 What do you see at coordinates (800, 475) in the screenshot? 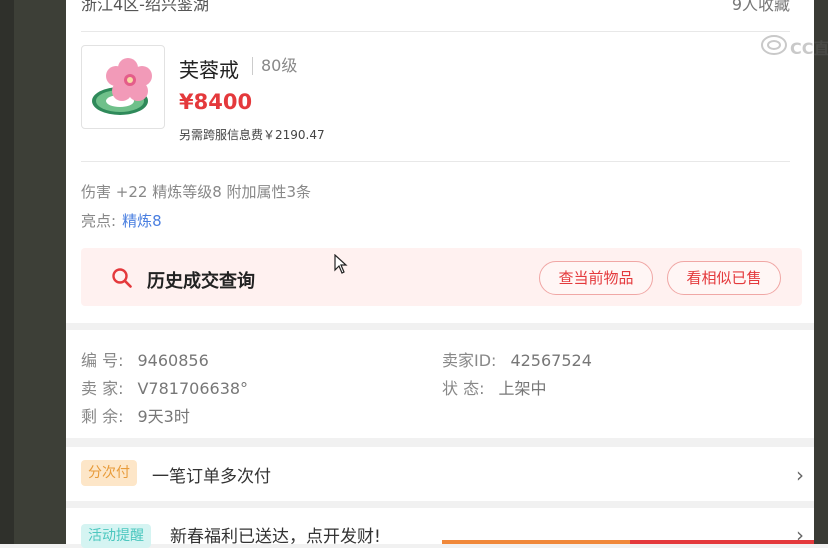
I see `chevron-right-icon: ›` at bounding box center [800, 475].